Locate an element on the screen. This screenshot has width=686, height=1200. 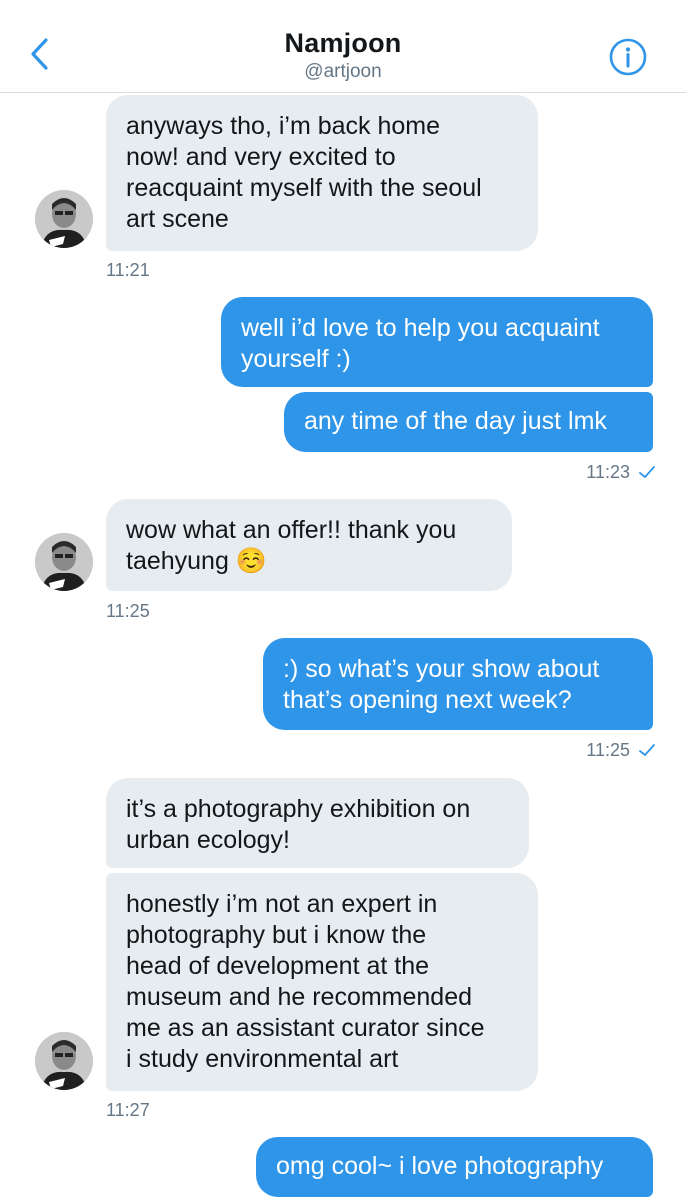
message-timestamp: 11:23 is located at coordinates (621, 472).